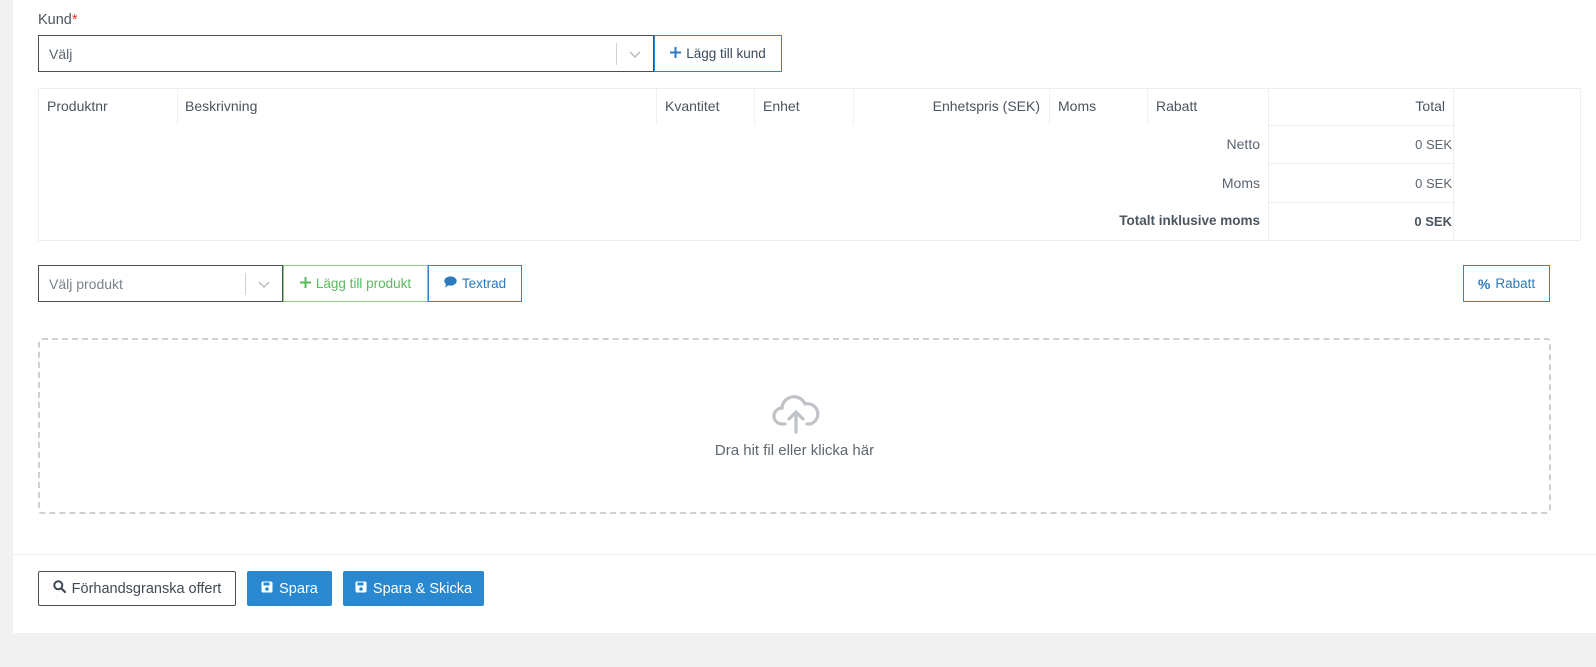 The height and width of the screenshot is (667, 1596). What do you see at coordinates (1189, 220) in the screenshot?
I see `summary-label-total: Totalt inklusive moms` at bounding box center [1189, 220].